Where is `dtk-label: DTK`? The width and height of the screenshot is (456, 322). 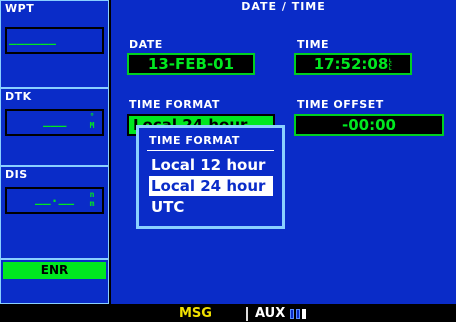 dtk-label: DTK is located at coordinates (18, 96).